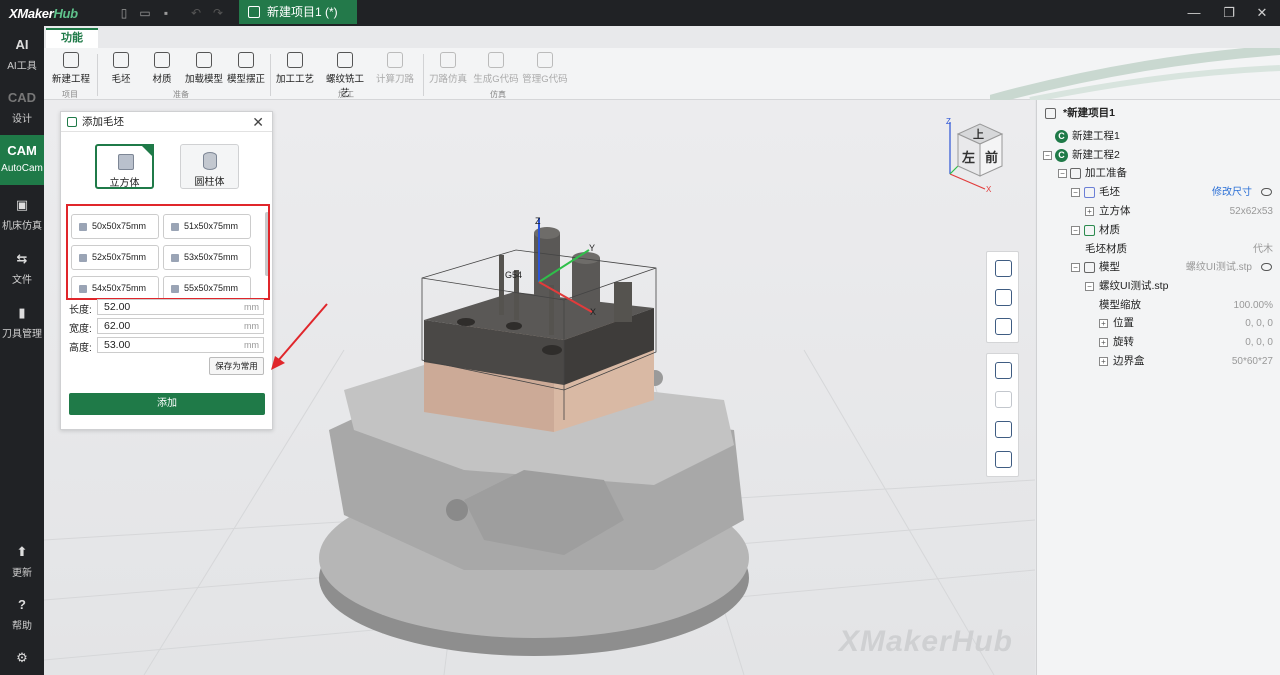 The height and width of the screenshot is (675, 1280). I want to click on save-as-common-button: 保存为常用, so click(236, 366).